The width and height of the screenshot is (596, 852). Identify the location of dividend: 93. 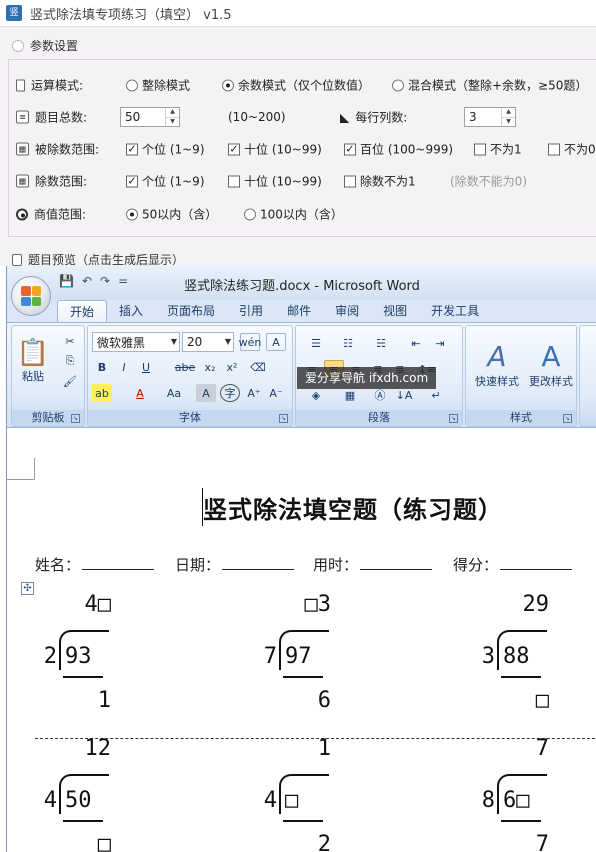
(78, 656).